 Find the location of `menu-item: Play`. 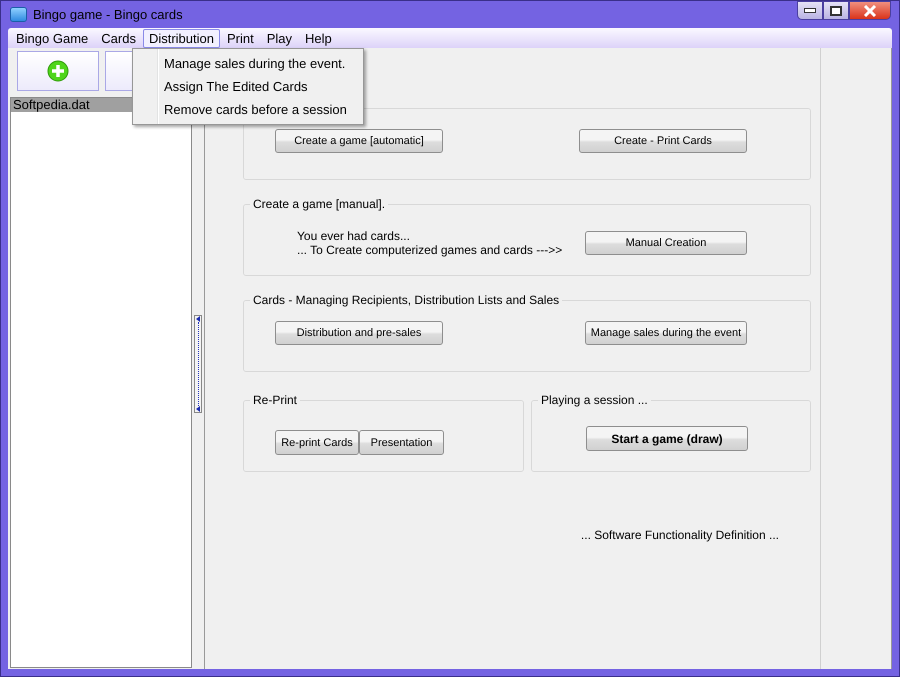

menu-item: Play is located at coordinates (279, 38).